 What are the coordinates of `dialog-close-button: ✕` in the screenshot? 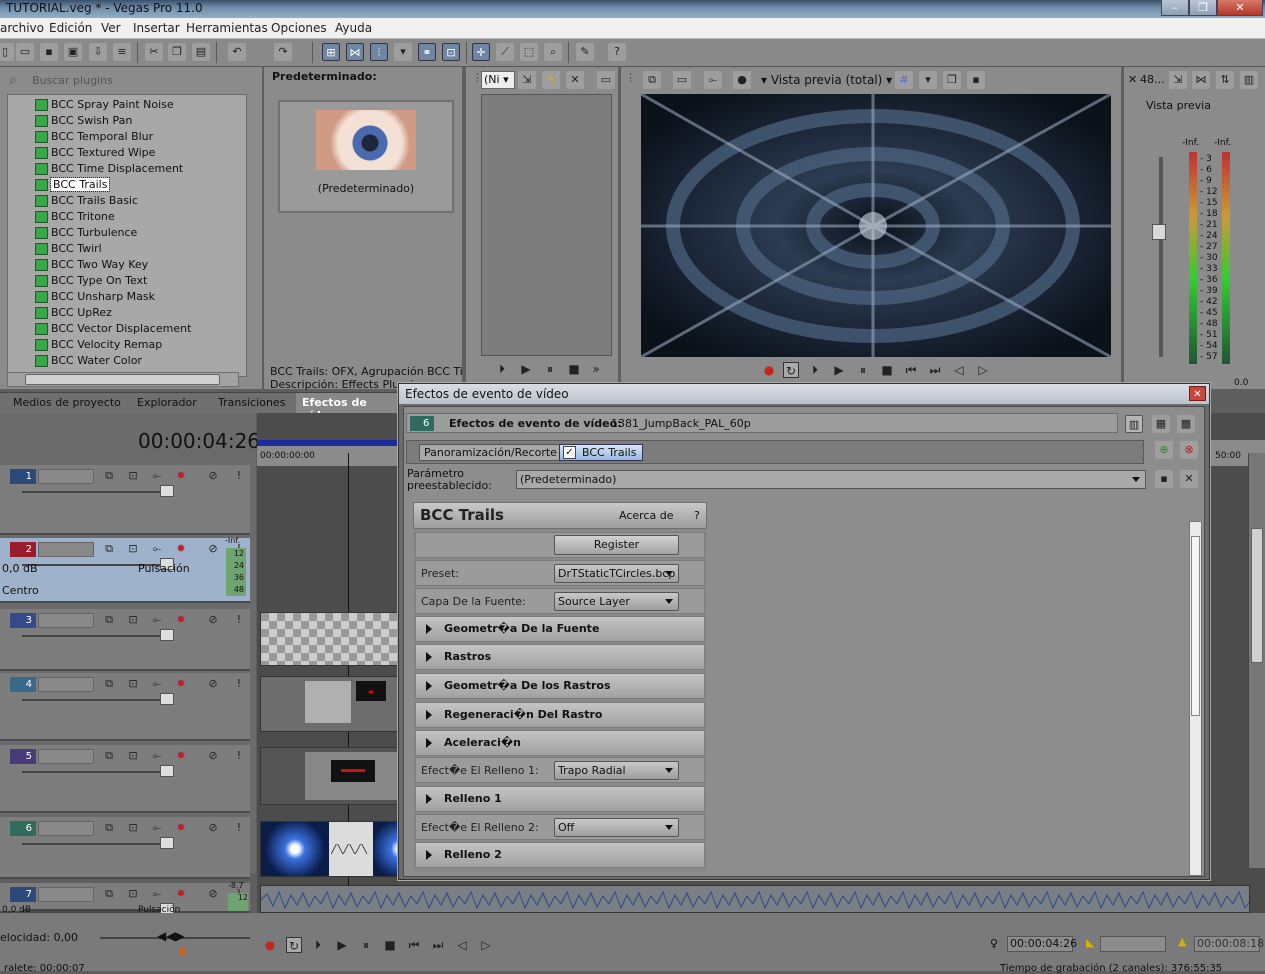 It's located at (1197, 393).